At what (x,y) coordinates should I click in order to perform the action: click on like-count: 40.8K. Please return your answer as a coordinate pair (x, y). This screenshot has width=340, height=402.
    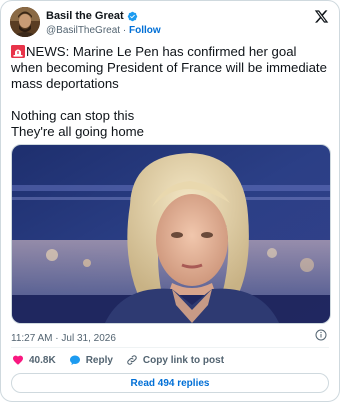
    Looking at the image, I should click on (42, 360).